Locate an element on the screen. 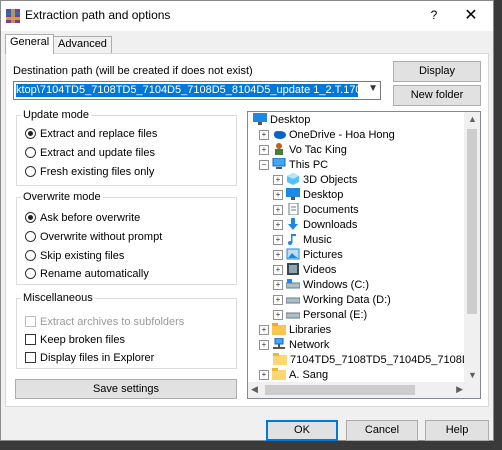 The image size is (502, 450). tab-advanced: Advanced is located at coordinates (82, 44).